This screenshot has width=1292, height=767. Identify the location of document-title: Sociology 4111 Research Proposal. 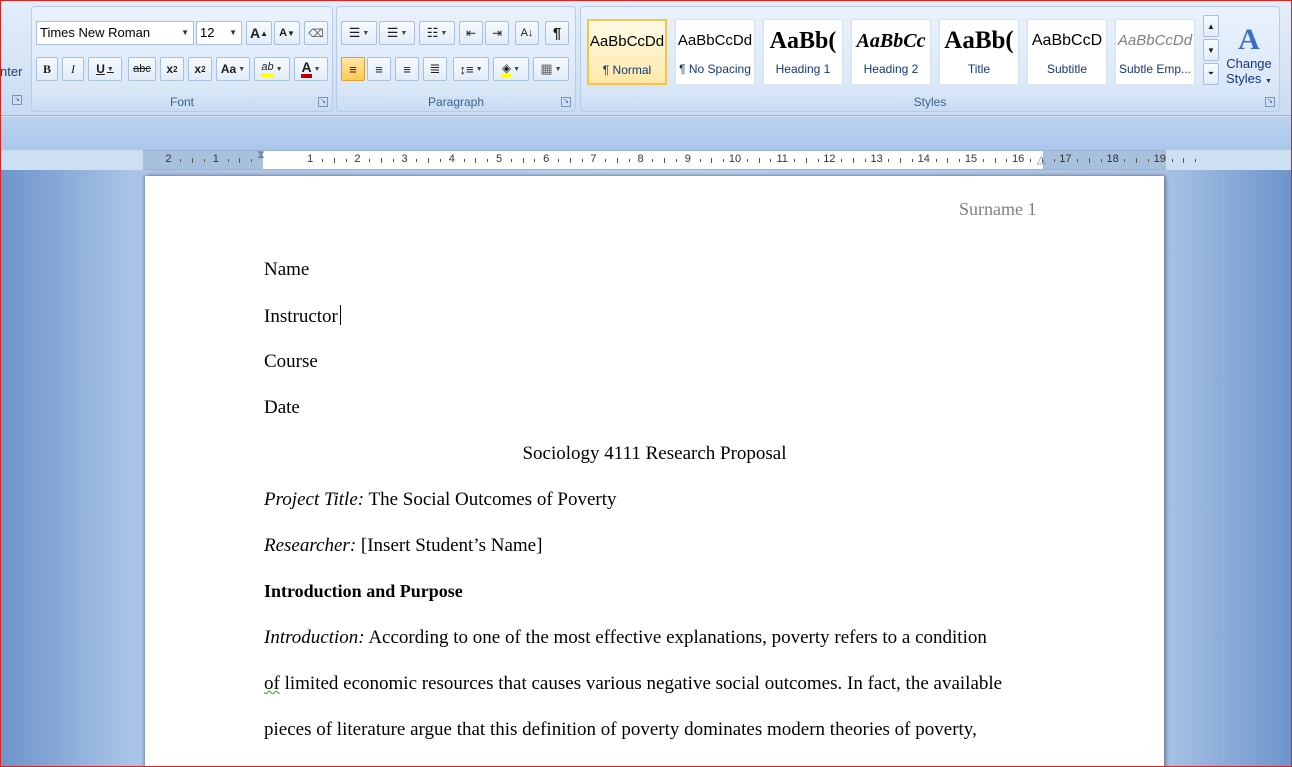
(654, 454).